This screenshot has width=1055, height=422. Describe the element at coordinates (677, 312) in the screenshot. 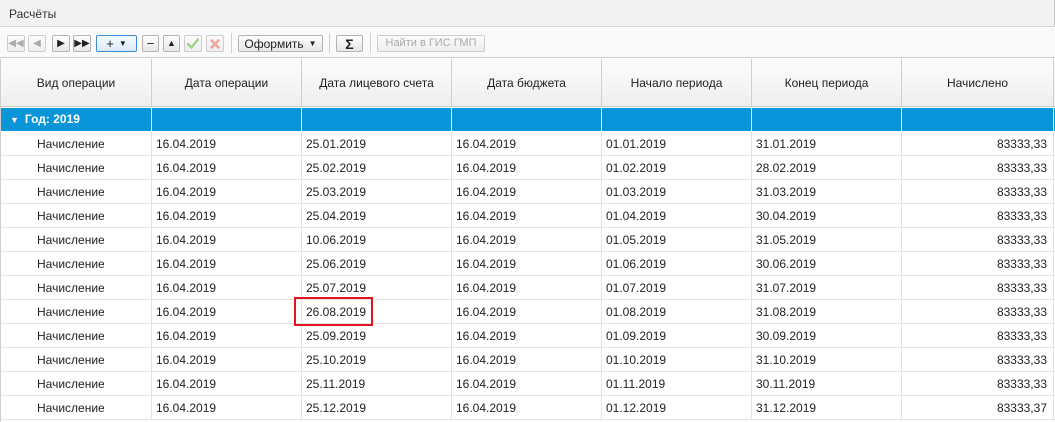

I see `cell-period-start: 01.08.2019` at that location.